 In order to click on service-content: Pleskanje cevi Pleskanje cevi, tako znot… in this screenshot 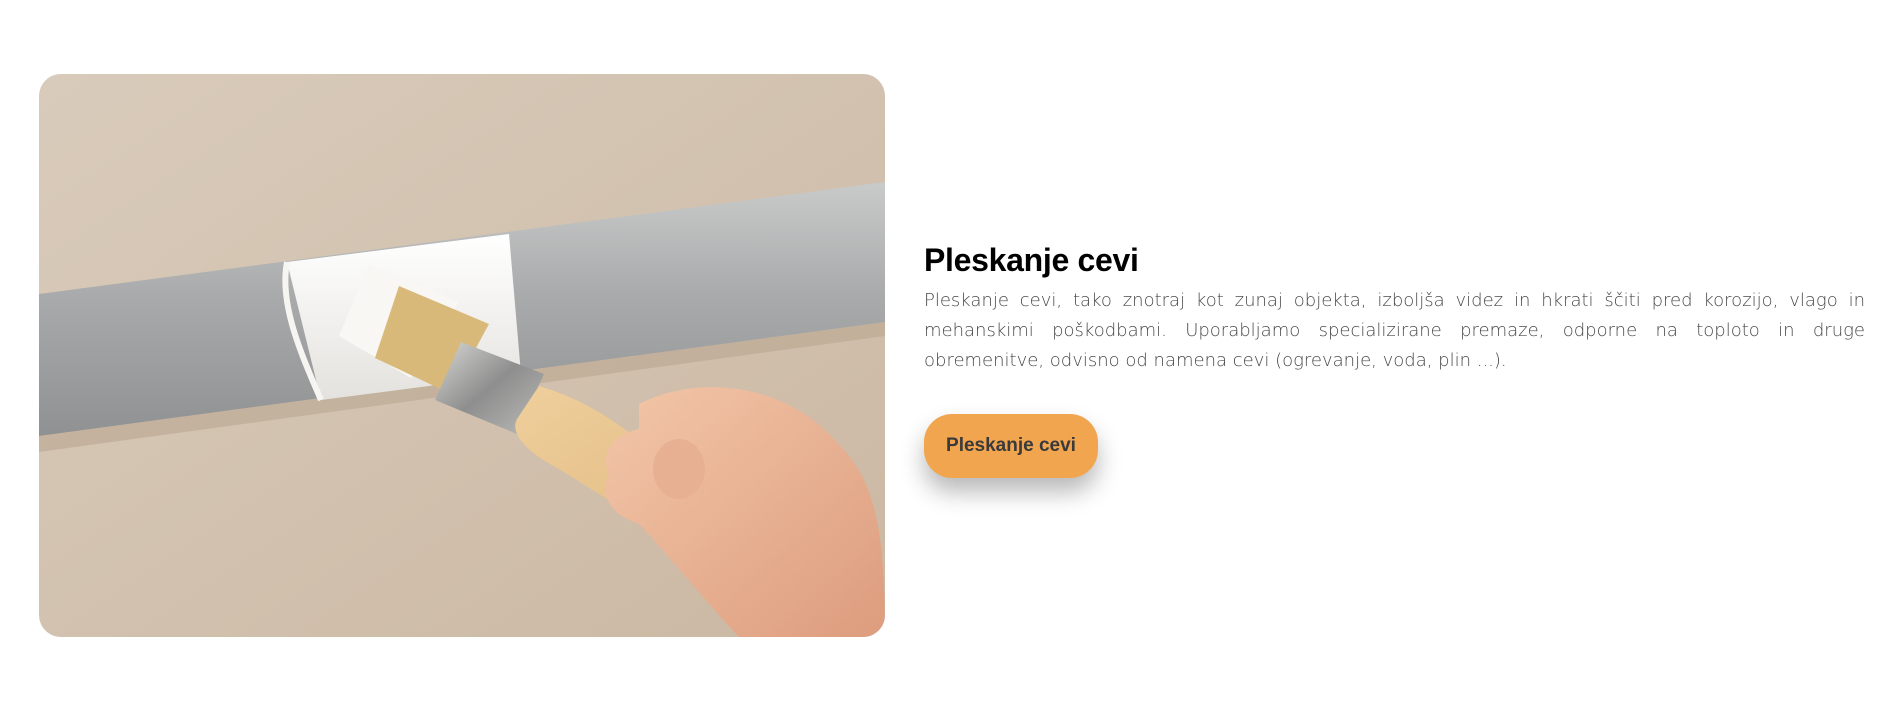, I will do `click(1394, 307)`.